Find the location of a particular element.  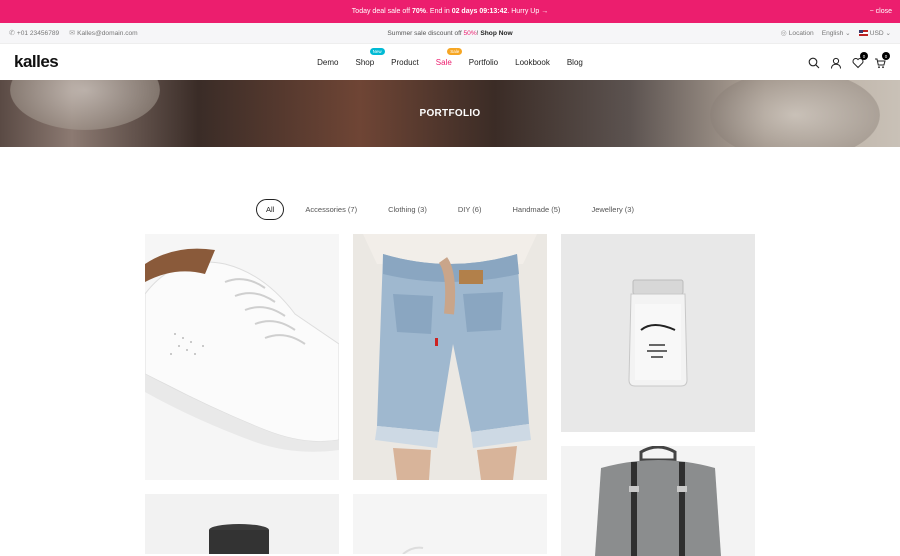

portfolio-item-backpack is located at coordinates (658, 501).